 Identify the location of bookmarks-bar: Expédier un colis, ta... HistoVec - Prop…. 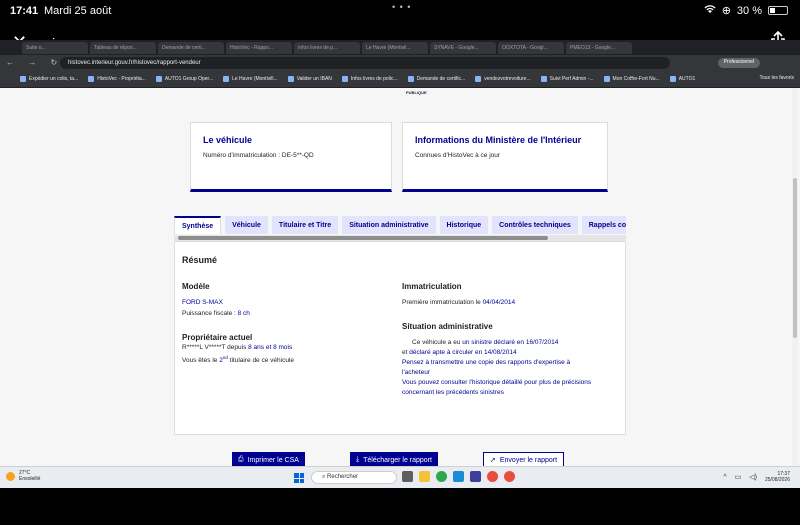
(400, 79).